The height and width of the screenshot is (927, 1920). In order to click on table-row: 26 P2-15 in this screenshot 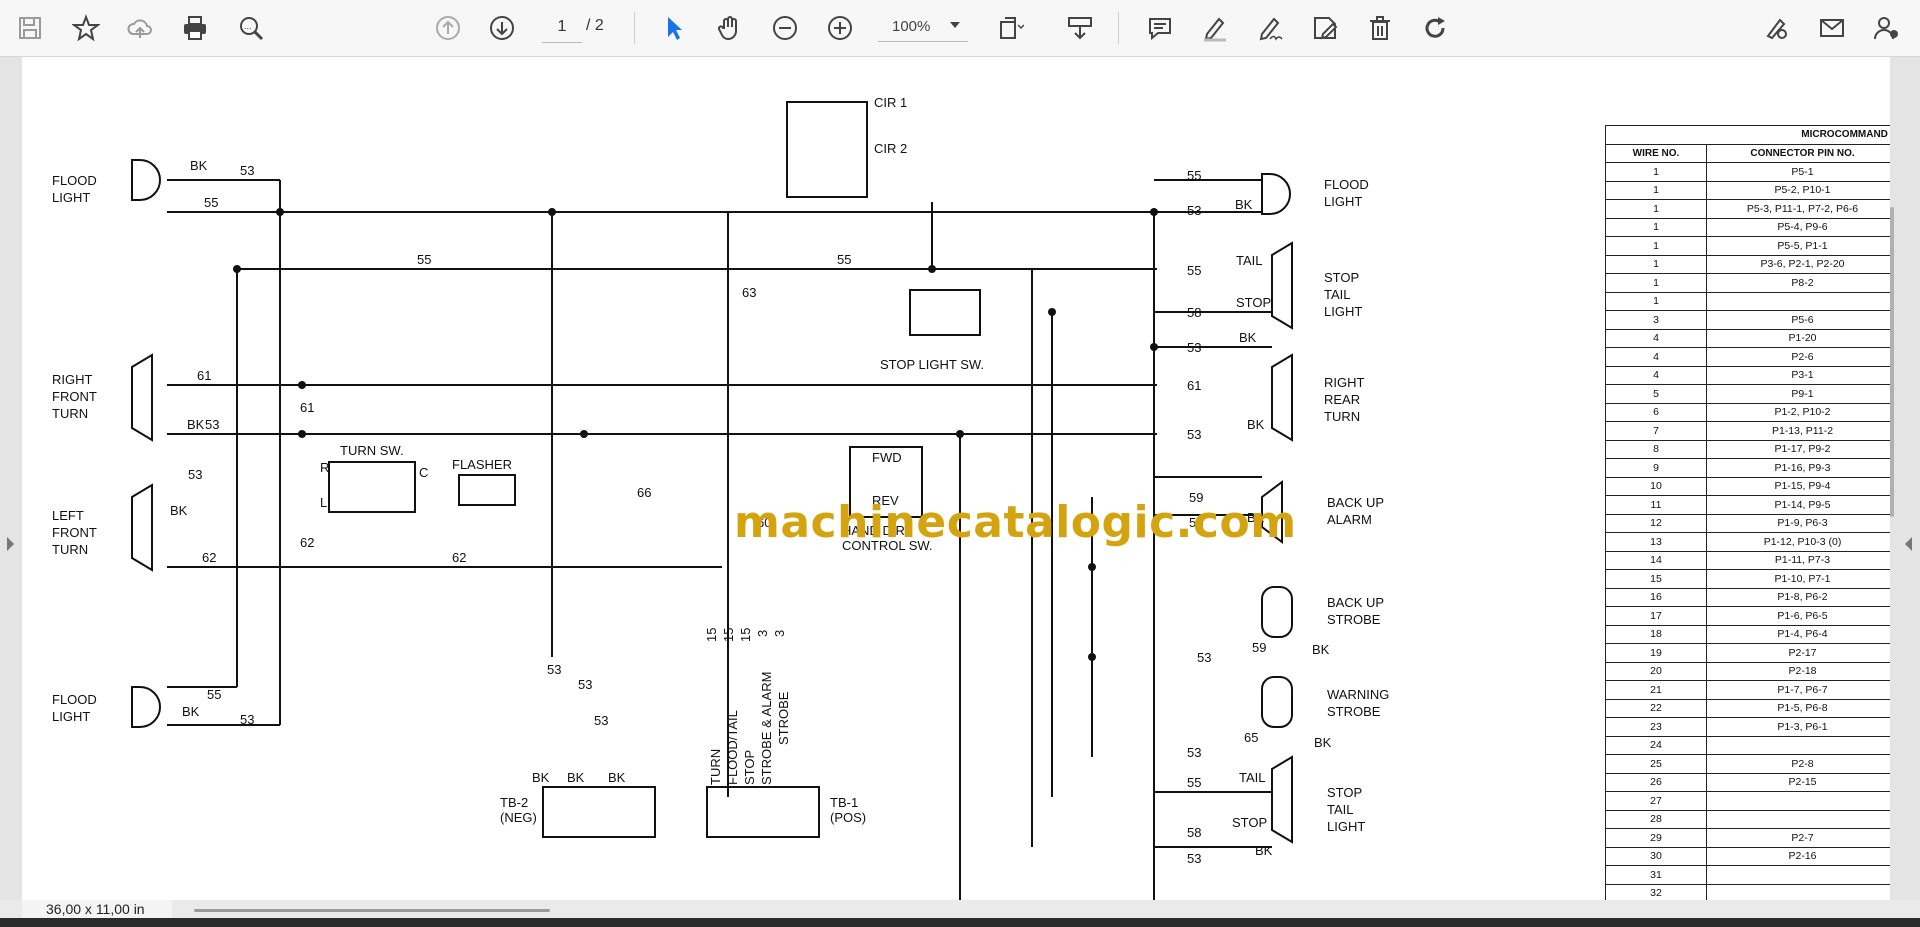, I will do `click(1747, 782)`.